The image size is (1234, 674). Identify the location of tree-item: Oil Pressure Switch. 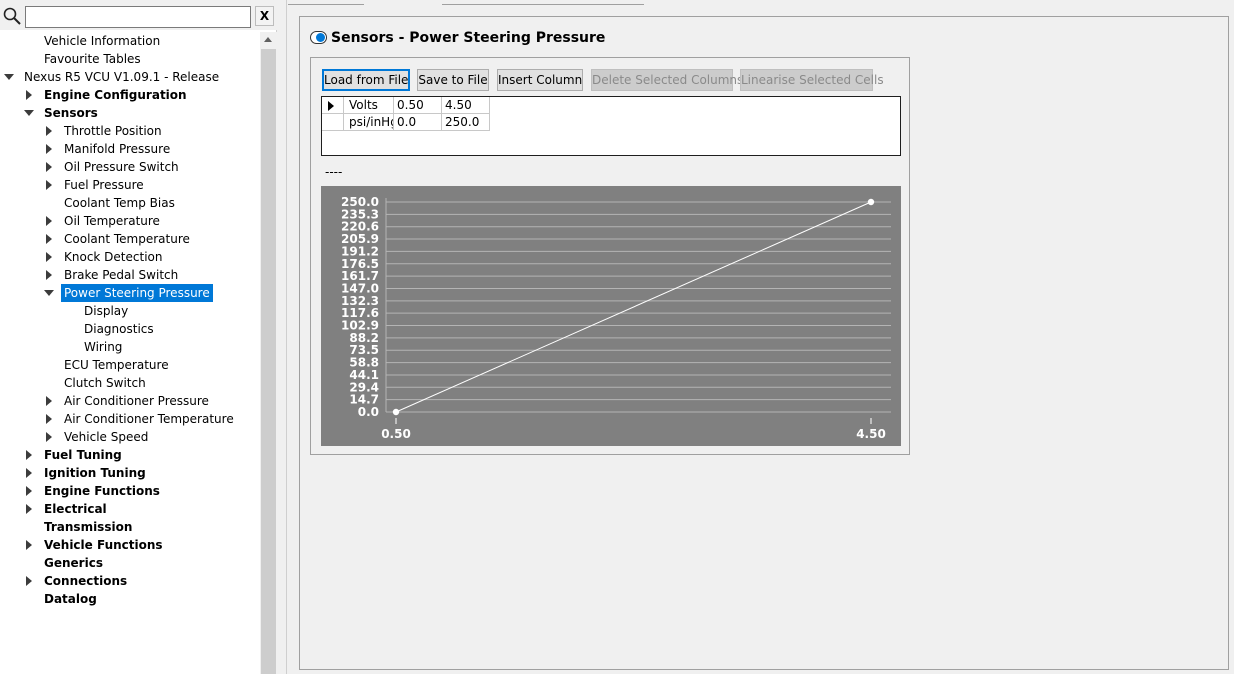
(130, 167).